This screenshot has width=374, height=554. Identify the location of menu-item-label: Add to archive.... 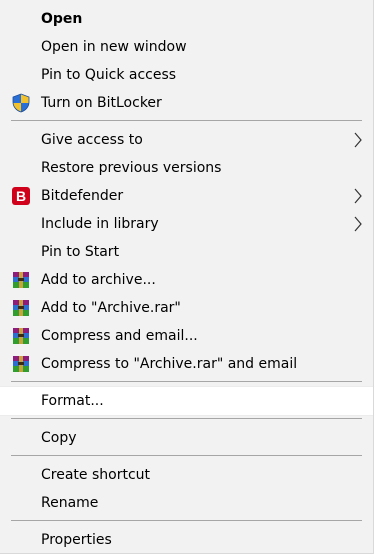
(98, 280).